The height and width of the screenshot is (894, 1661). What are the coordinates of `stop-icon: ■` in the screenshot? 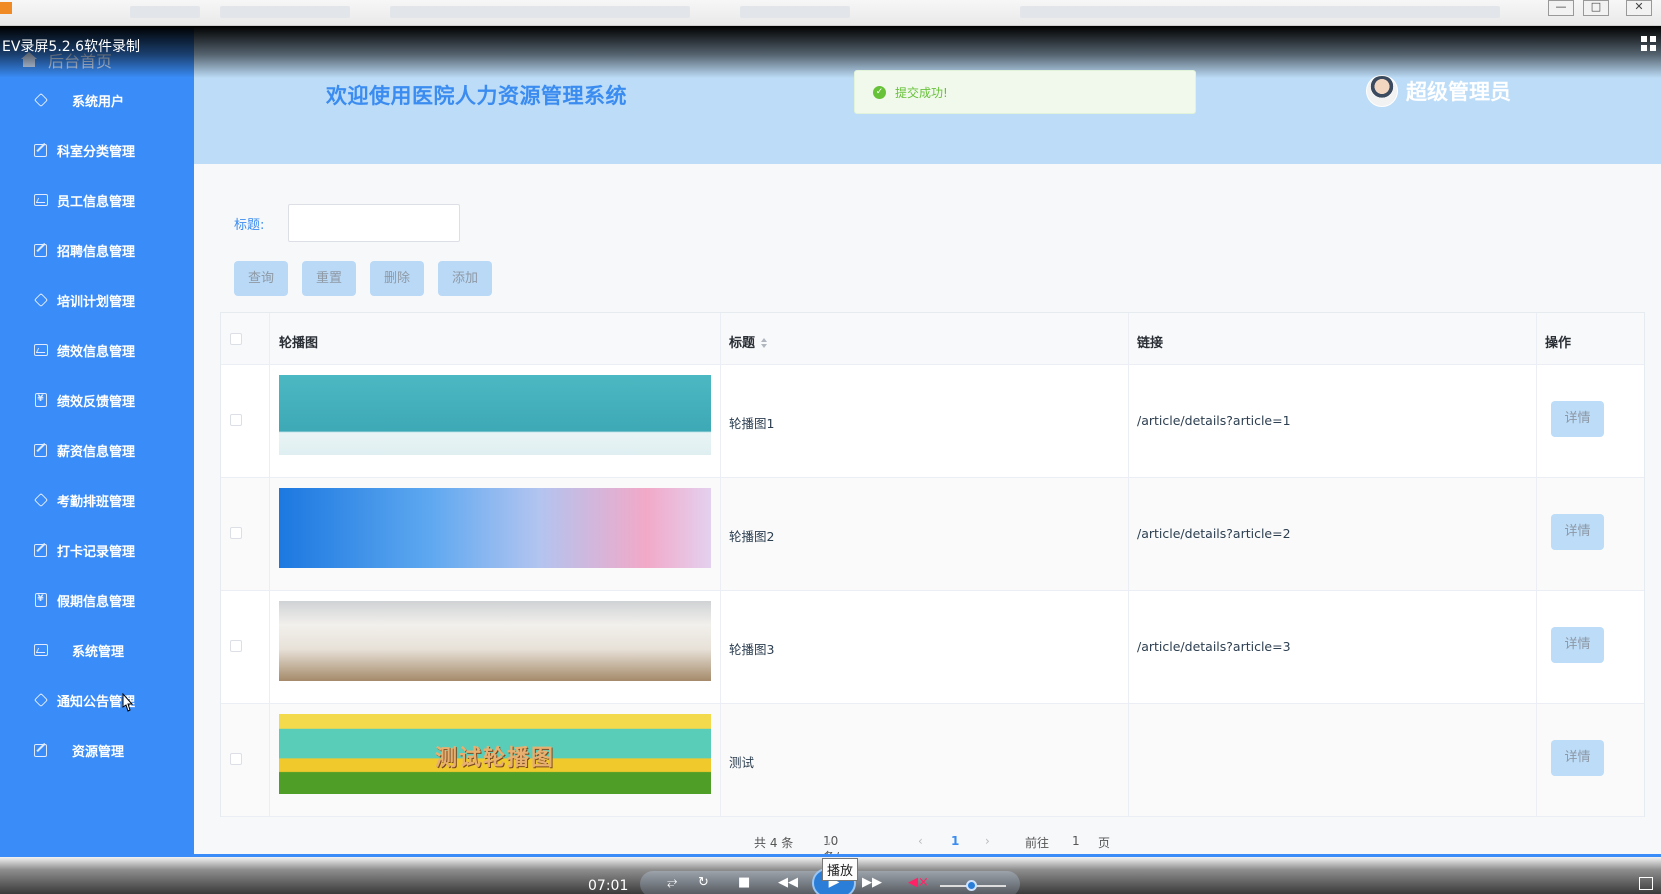 It's located at (744, 882).